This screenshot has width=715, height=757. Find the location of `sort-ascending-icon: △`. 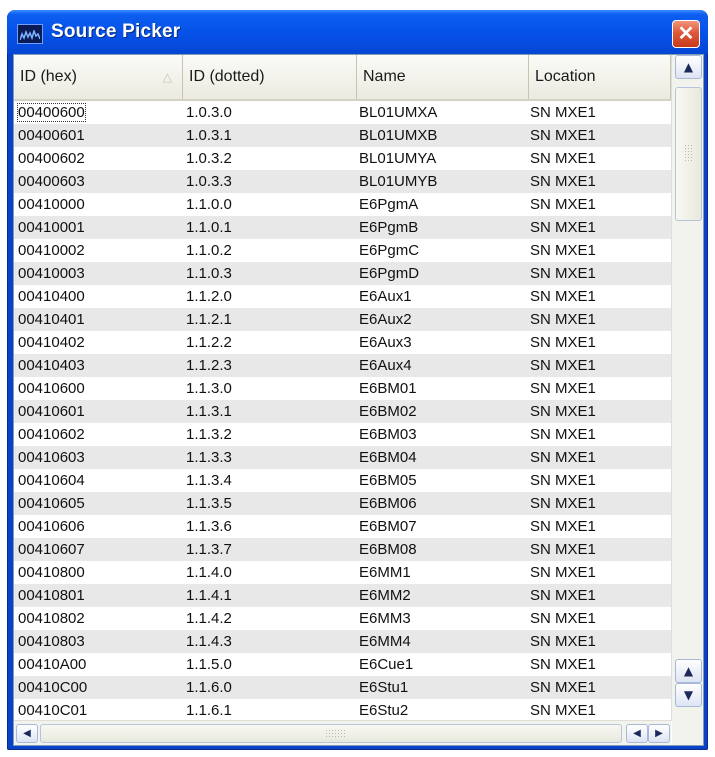

sort-ascending-icon: △ is located at coordinates (167, 77).